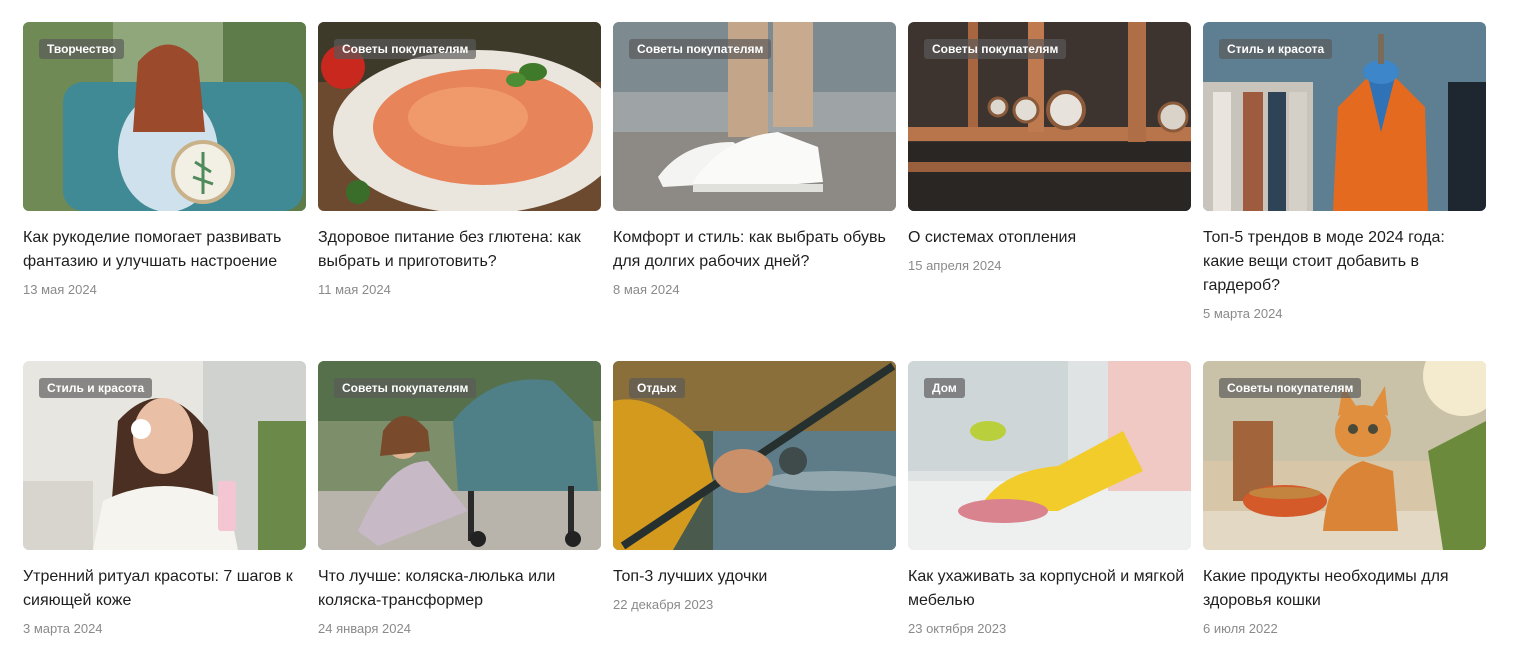 Image resolution: width=1514 pixels, height=655 pixels. Describe the element at coordinates (646, 289) in the screenshot. I see `article-date: 8 мая 2024` at that location.